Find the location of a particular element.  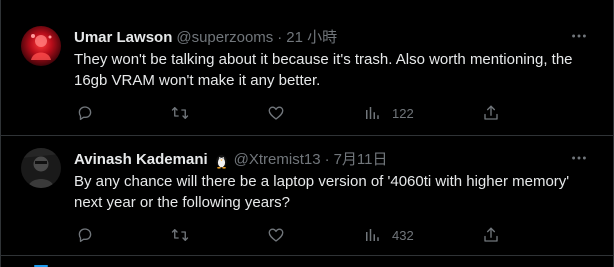

author-name: Umar Lawson is located at coordinates (123, 38).